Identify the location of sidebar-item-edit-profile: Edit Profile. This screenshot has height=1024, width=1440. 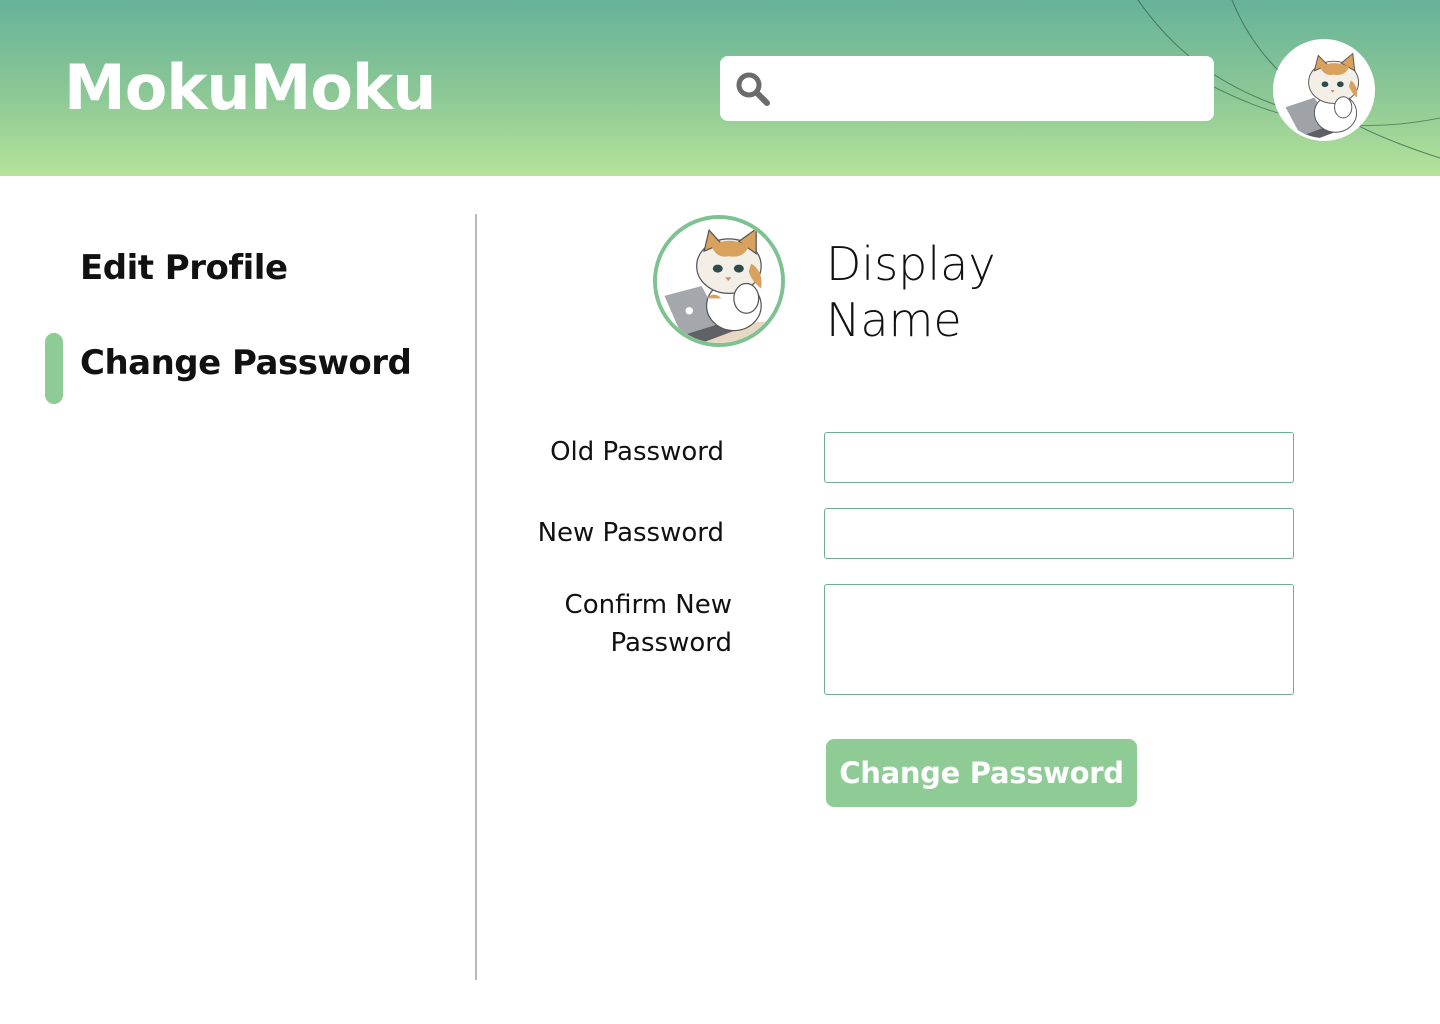
(184, 268).